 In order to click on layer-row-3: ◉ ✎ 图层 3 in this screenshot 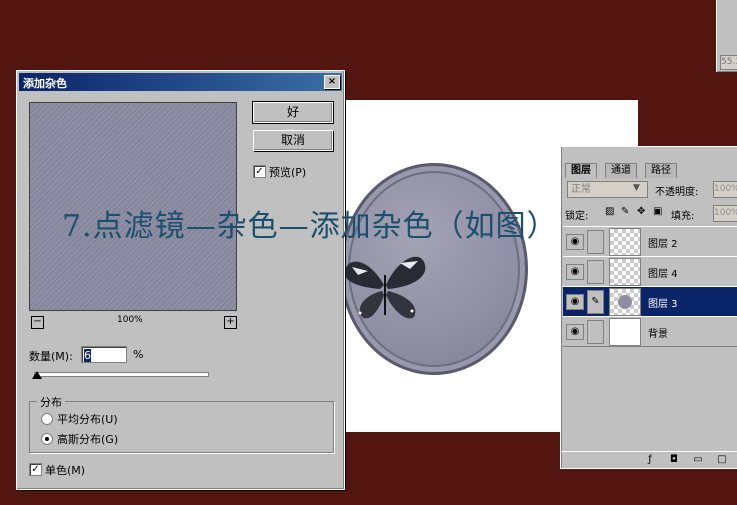, I will do `click(650, 301)`.